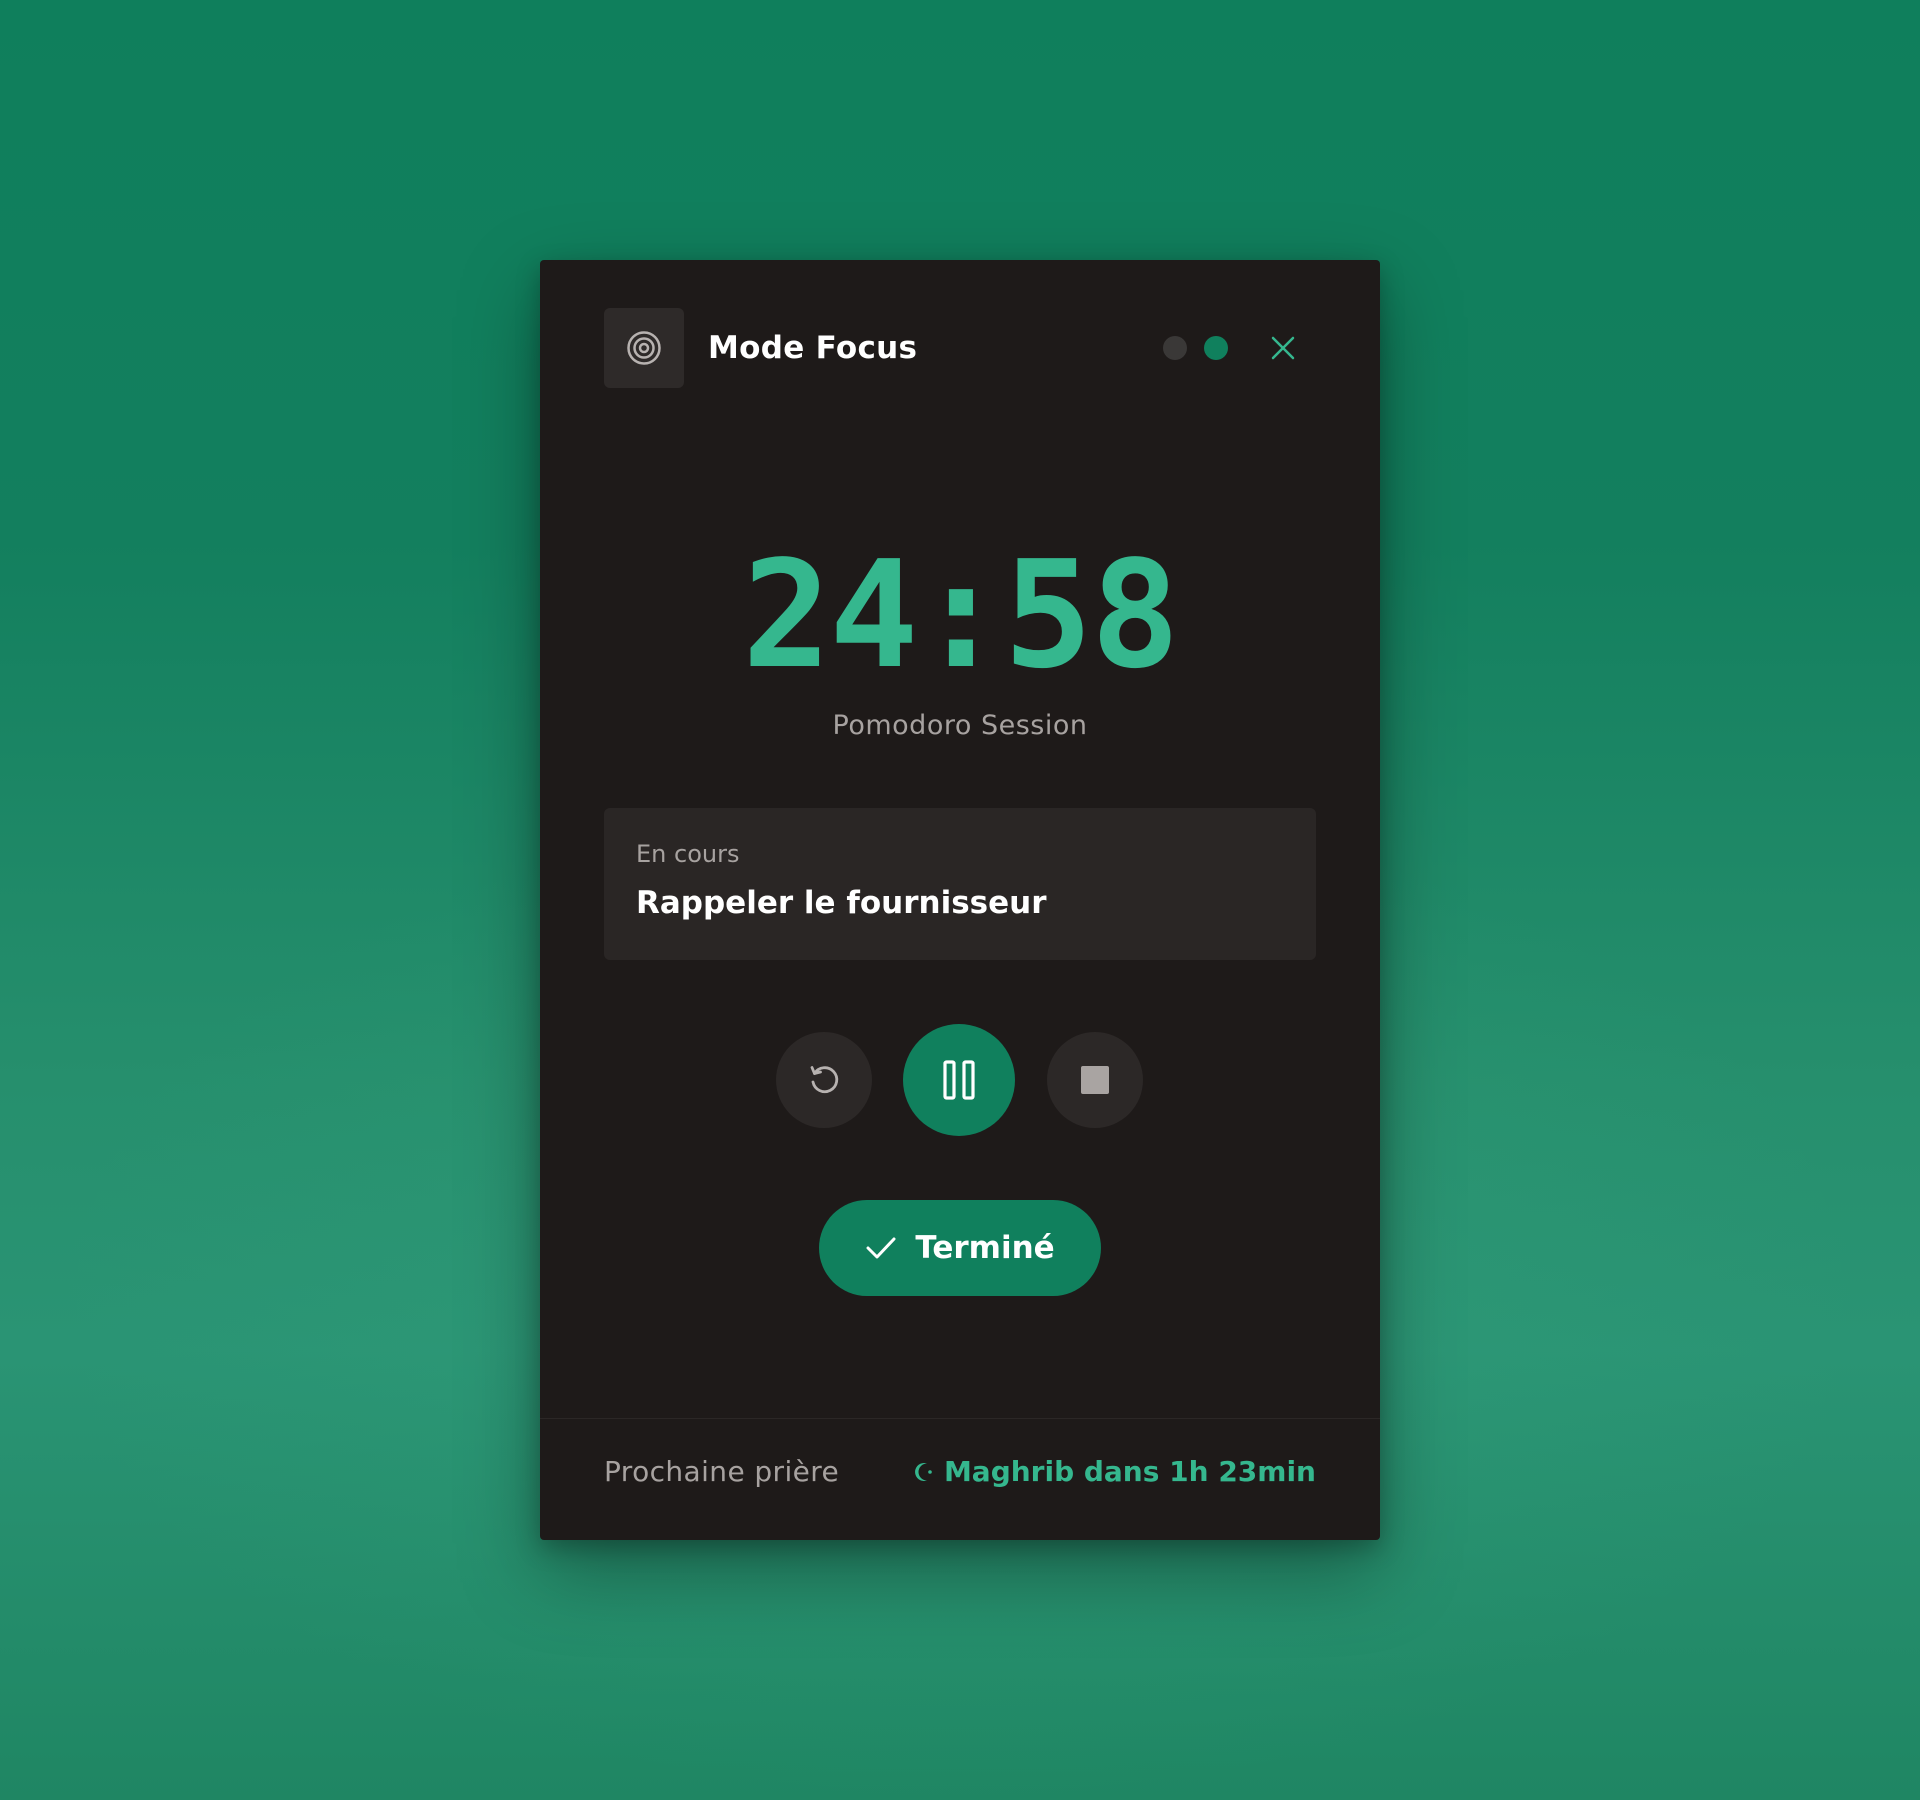 The width and height of the screenshot is (1920, 1800). What do you see at coordinates (960, 1418) in the screenshot?
I see `footer-divider` at bounding box center [960, 1418].